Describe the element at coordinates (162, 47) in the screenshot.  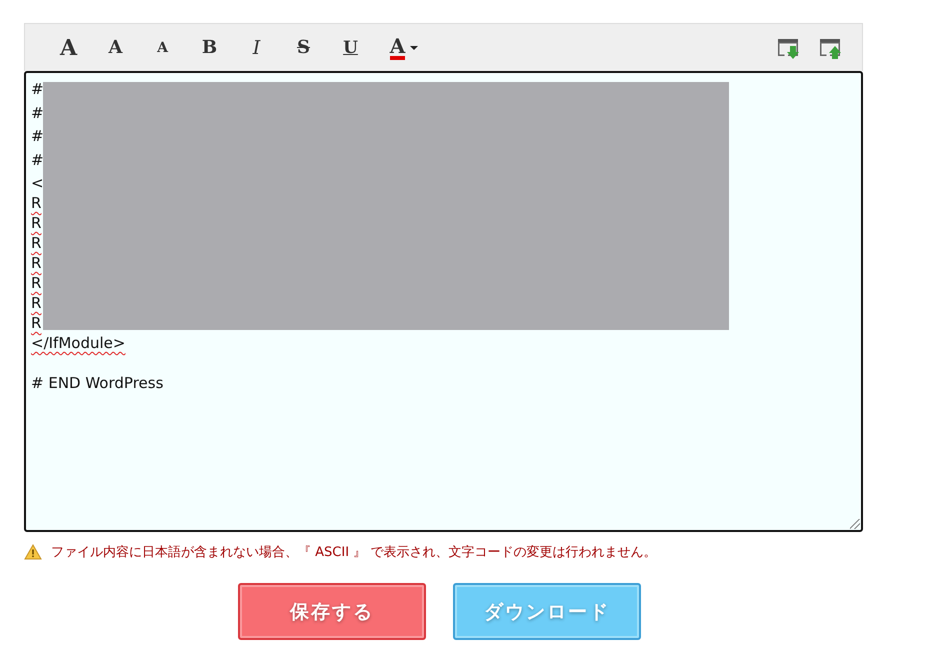
I see `small-font-button: A` at that location.